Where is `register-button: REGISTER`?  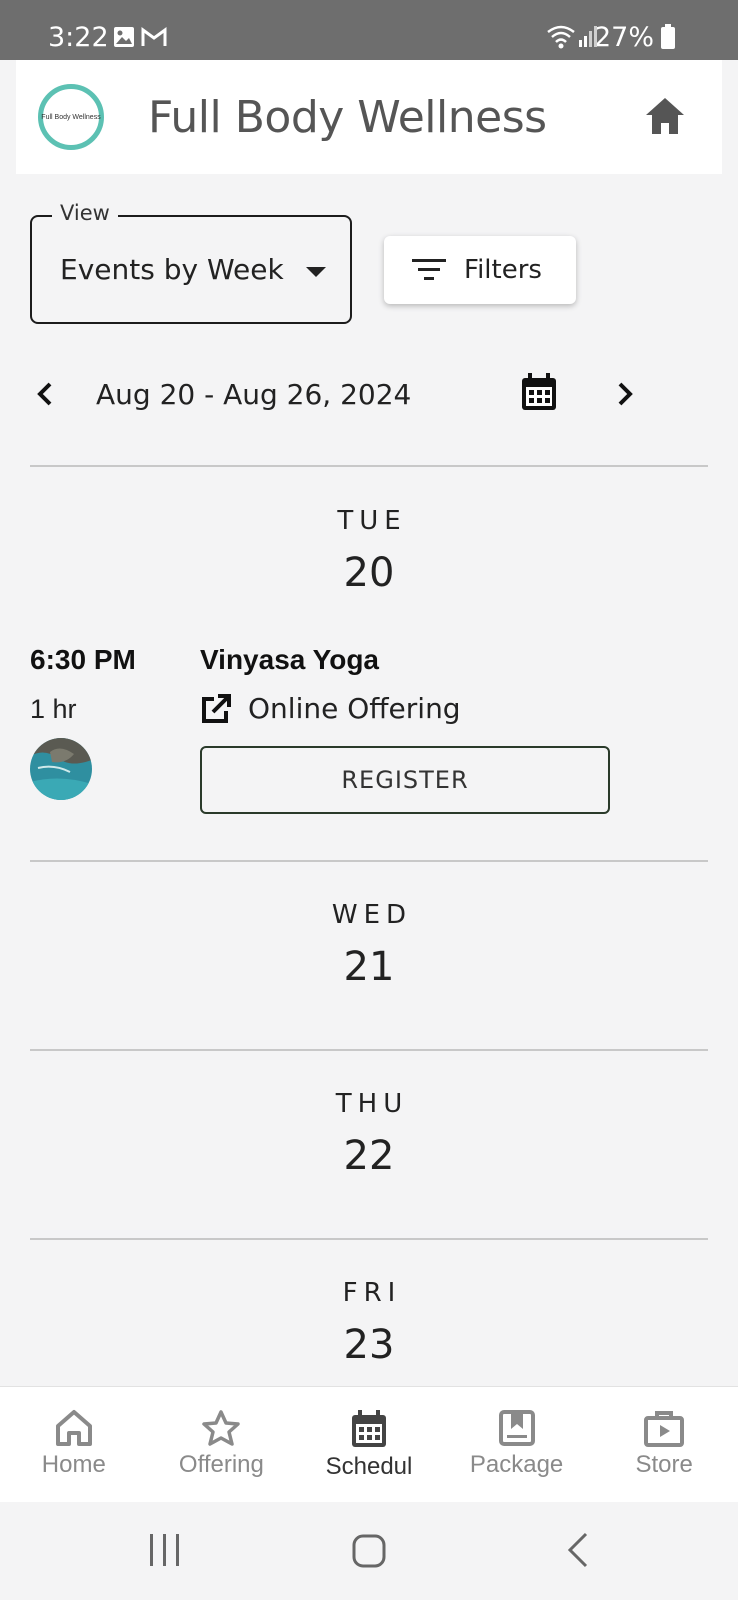 register-button: REGISTER is located at coordinates (405, 780).